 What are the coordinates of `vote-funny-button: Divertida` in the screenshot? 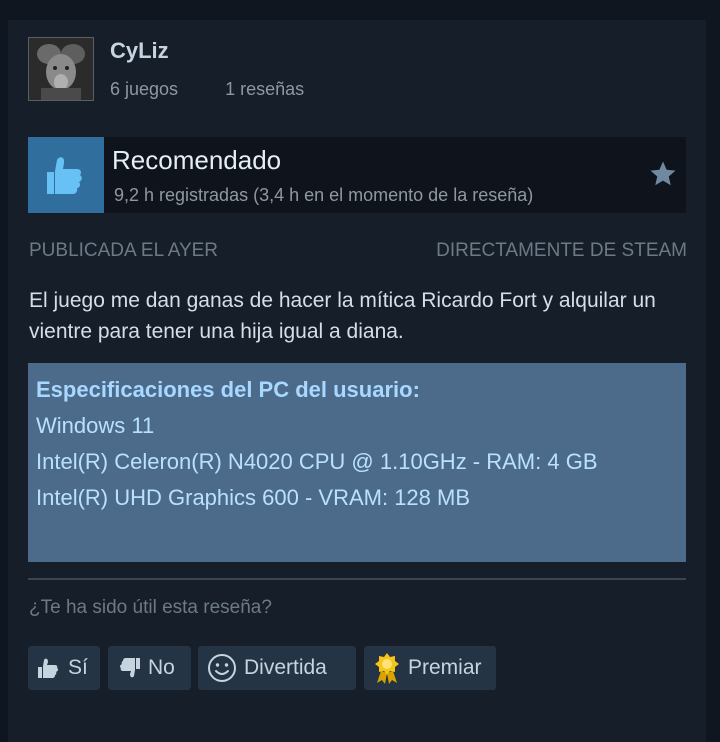 It's located at (277, 668).